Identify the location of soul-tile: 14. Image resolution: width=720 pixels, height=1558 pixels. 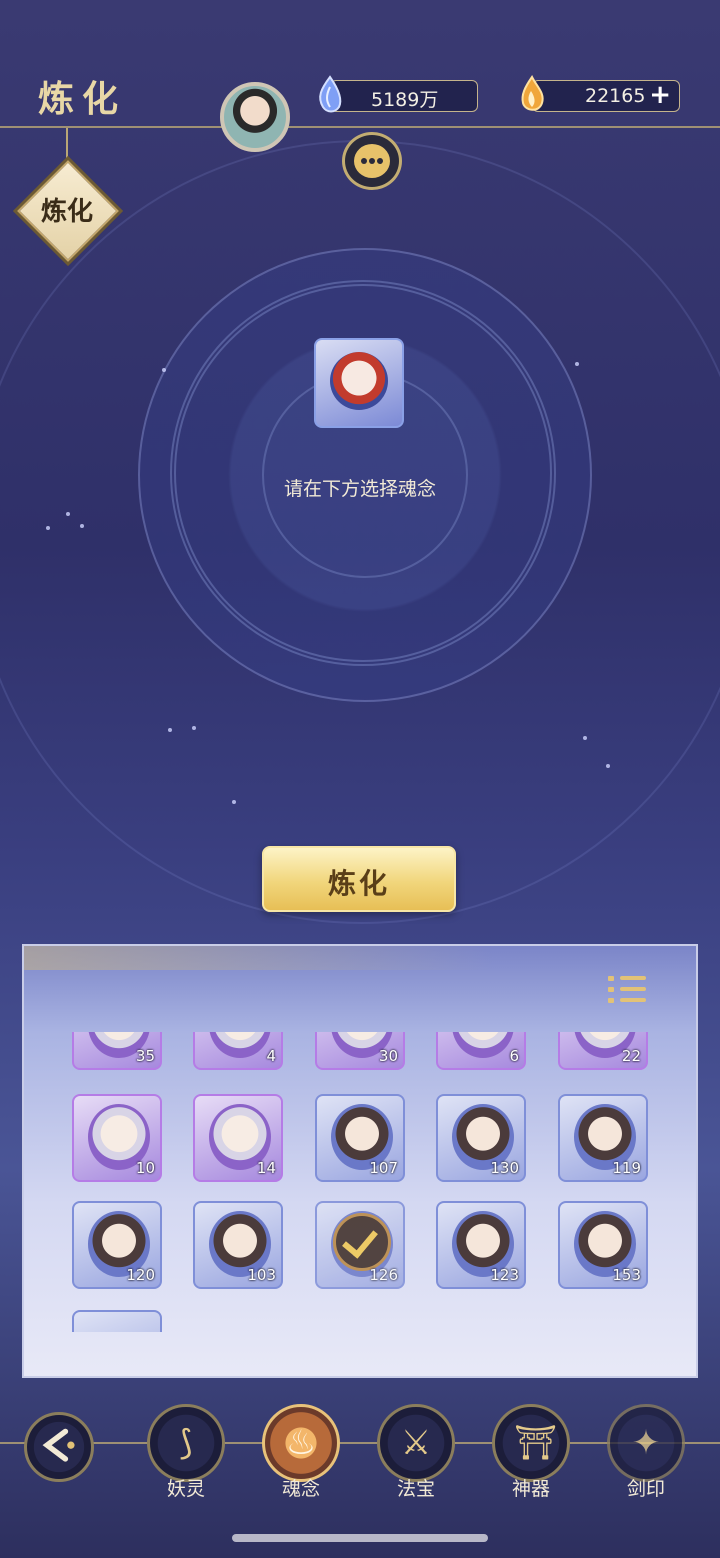
(238, 1138).